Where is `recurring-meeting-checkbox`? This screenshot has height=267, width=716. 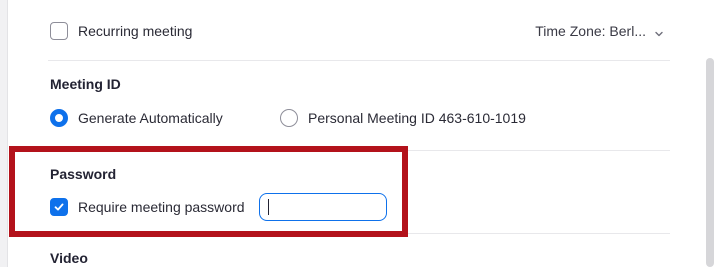
recurring-meeting-checkbox is located at coordinates (59, 31).